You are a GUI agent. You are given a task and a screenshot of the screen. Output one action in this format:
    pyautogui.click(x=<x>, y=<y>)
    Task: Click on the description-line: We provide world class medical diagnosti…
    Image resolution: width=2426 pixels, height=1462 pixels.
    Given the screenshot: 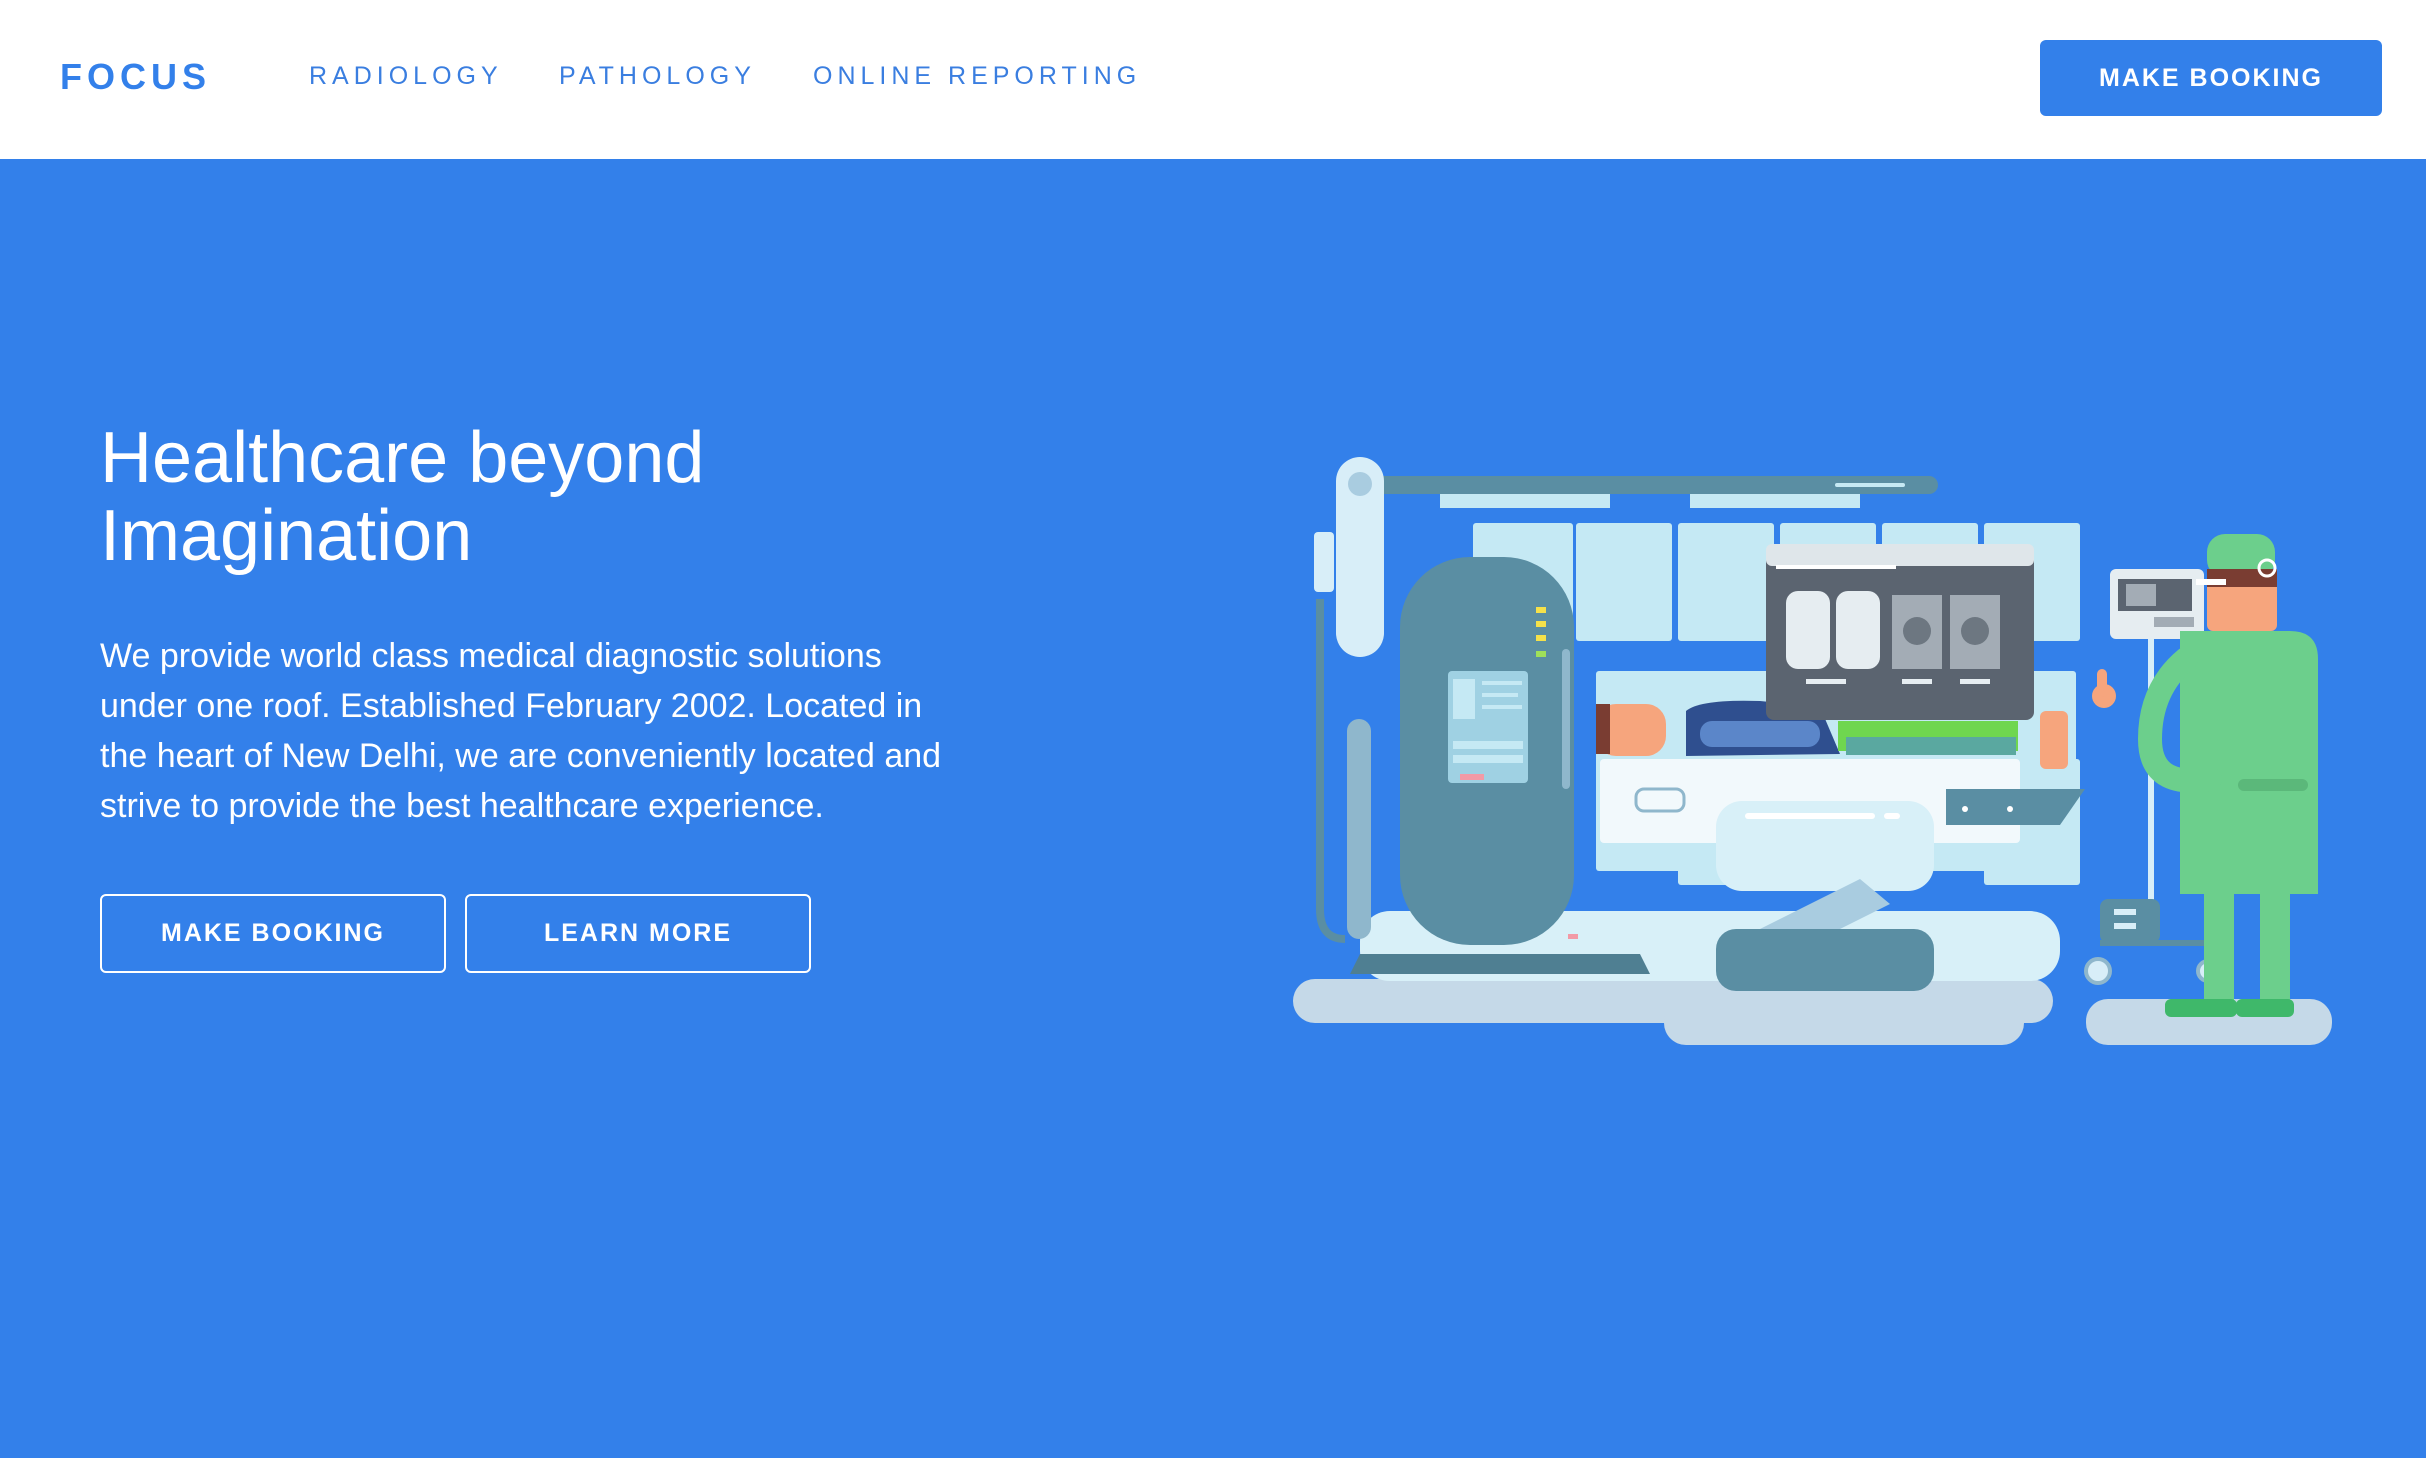 What is the action you would take?
    pyautogui.click(x=491, y=656)
    